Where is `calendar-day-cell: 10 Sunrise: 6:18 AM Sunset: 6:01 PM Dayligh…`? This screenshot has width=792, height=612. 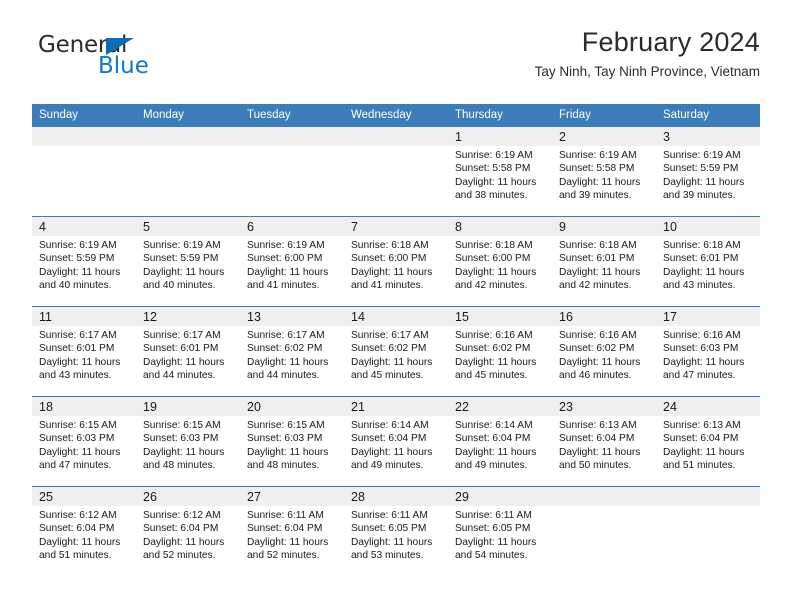 calendar-day-cell: 10 Sunrise: 6:18 AM Sunset: 6:01 PM Dayligh… is located at coordinates (708, 261).